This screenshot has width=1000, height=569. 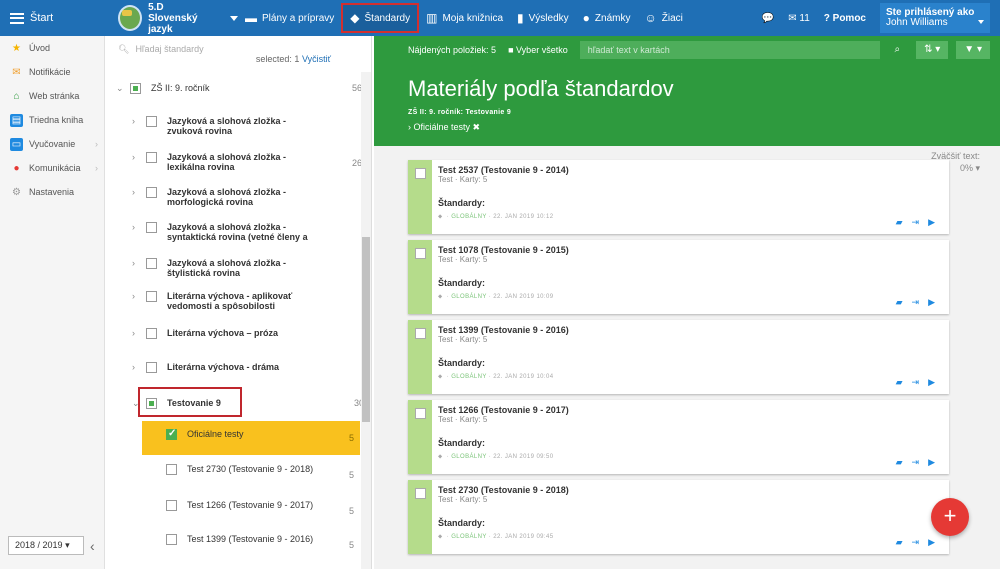 I want to click on sidebar-item-communication: ● Komunikácia ›, so click(x=52, y=168).